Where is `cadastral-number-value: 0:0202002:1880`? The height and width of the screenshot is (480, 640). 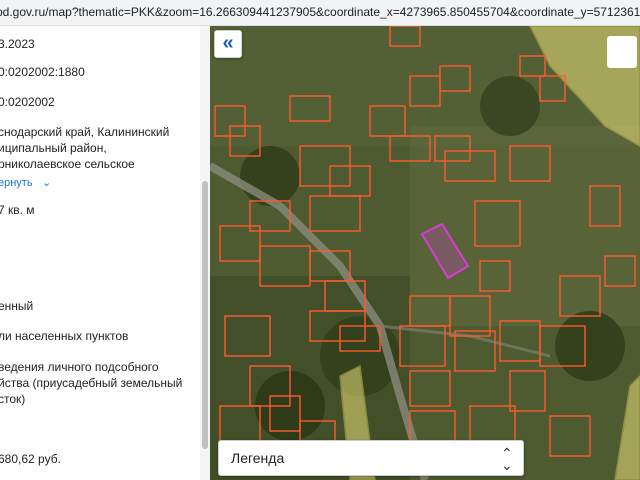
cadastral-number-value: 0:0202002:1880 is located at coordinates (42, 72).